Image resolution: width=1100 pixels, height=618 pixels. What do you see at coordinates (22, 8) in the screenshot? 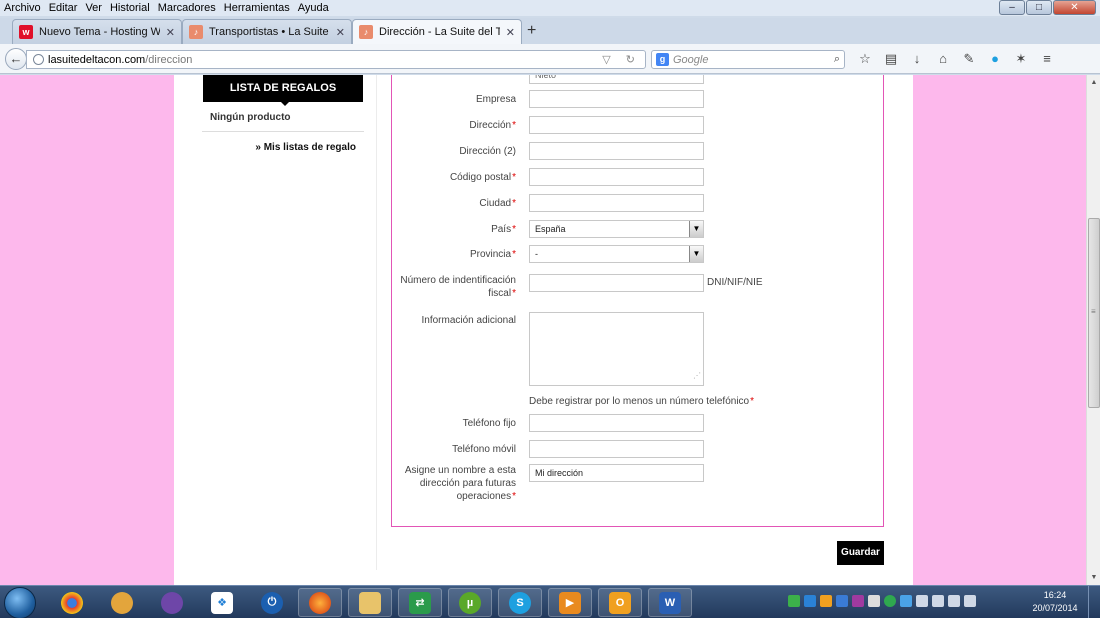
I see `menu-archivo: Archivo` at bounding box center [22, 8].